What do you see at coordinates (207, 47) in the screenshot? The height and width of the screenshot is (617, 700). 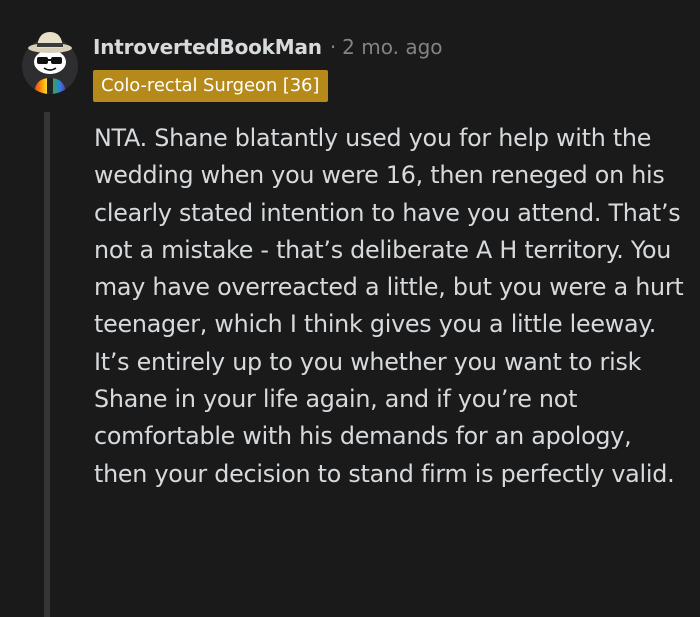 I see `username-link: IntrovertedBookMan` at bounding box center [207, 47].